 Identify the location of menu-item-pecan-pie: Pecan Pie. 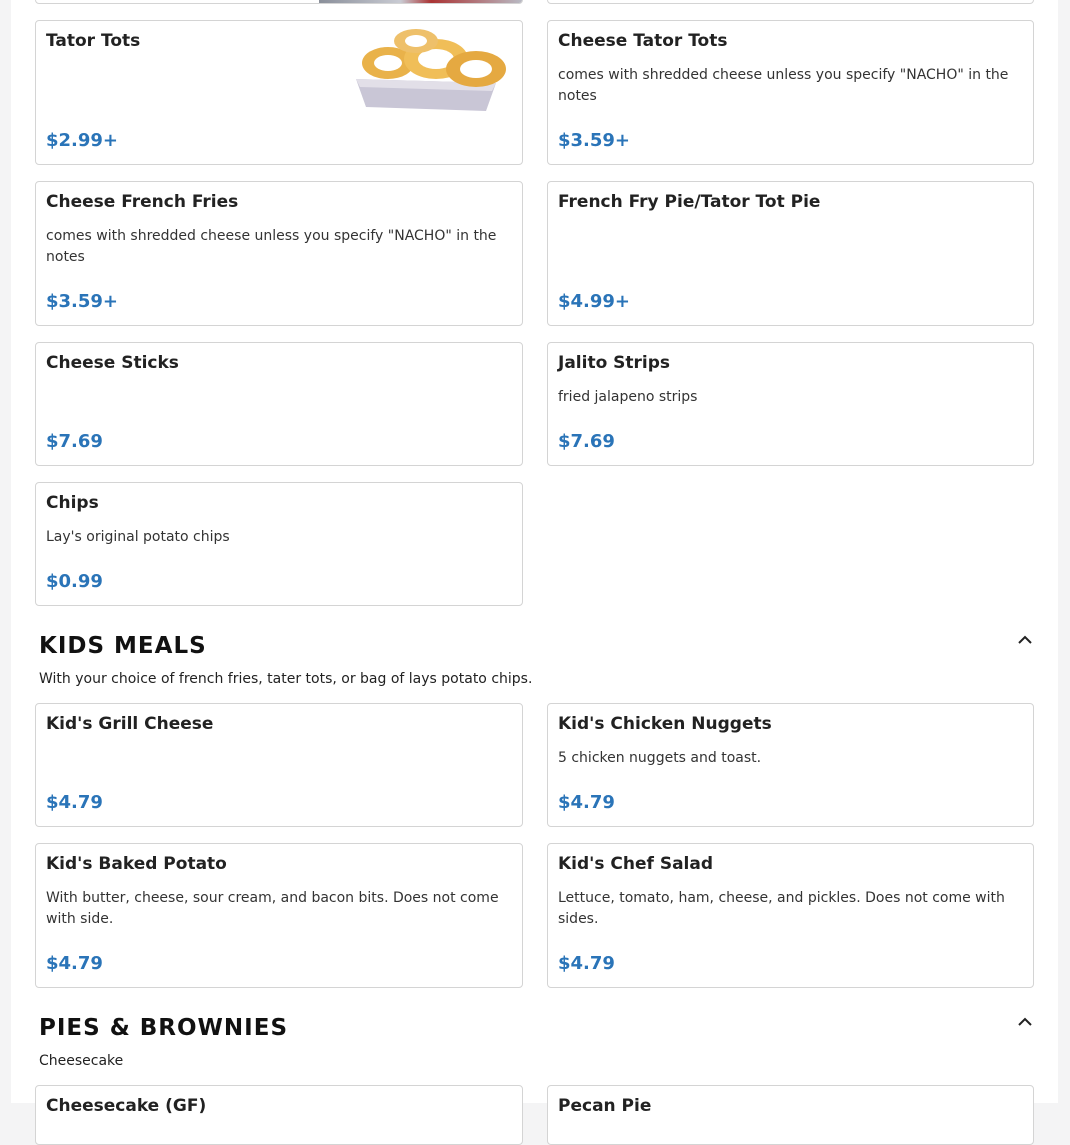
(790, 1115).